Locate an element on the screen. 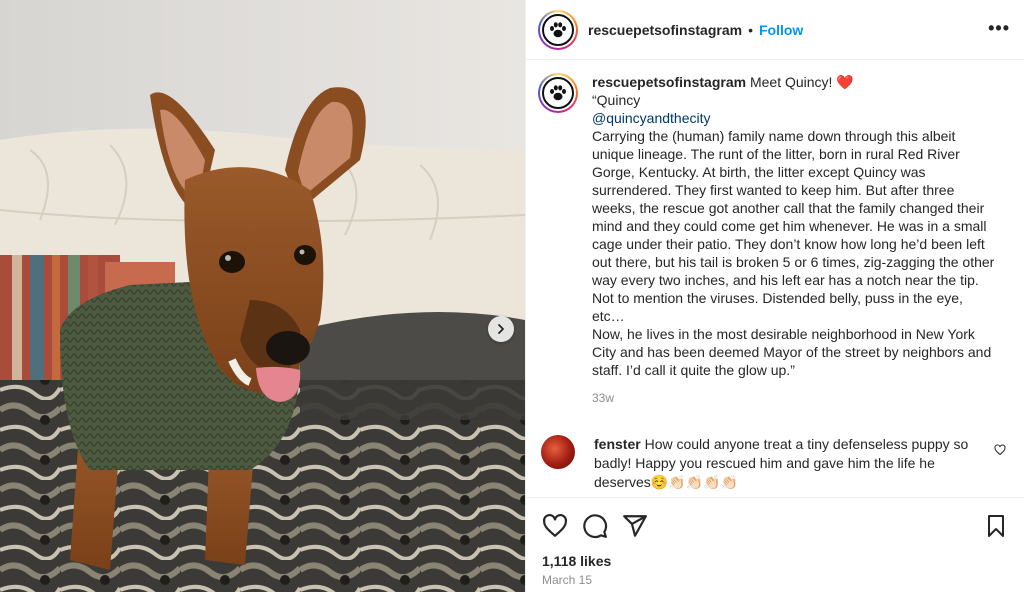 This screenshot has width=1024, height=592. next-photo-button is located at coordinates (501, 329).